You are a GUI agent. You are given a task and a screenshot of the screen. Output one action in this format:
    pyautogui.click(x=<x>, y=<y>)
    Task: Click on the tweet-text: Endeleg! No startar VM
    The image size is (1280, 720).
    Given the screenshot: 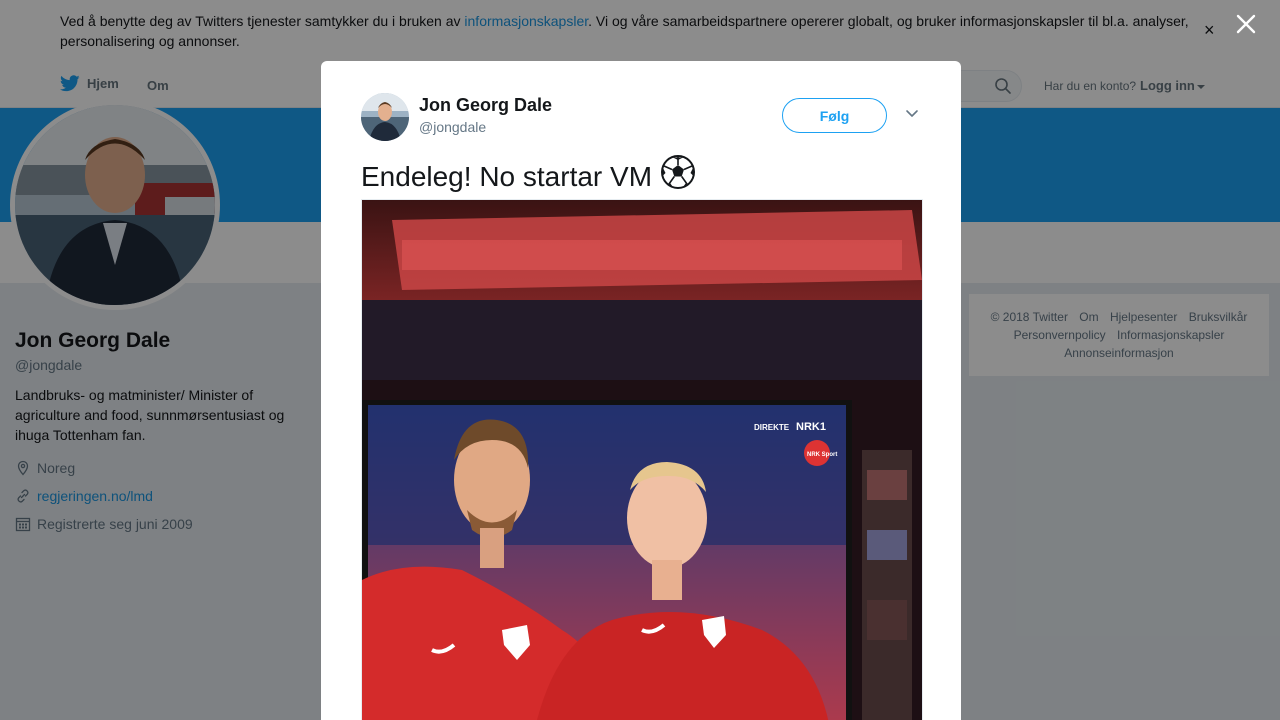 What is the action you would take?
    pyautogui.click(x=528, y=176)
    